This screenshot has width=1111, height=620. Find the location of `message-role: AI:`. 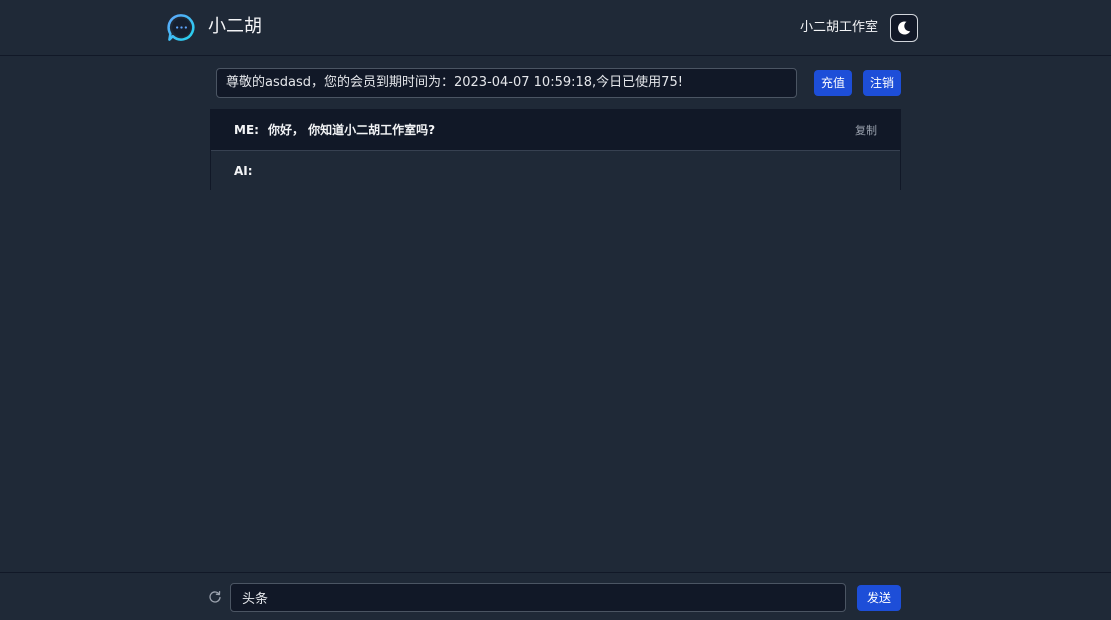

message-role: AI: is located at coordinates (243, 171).